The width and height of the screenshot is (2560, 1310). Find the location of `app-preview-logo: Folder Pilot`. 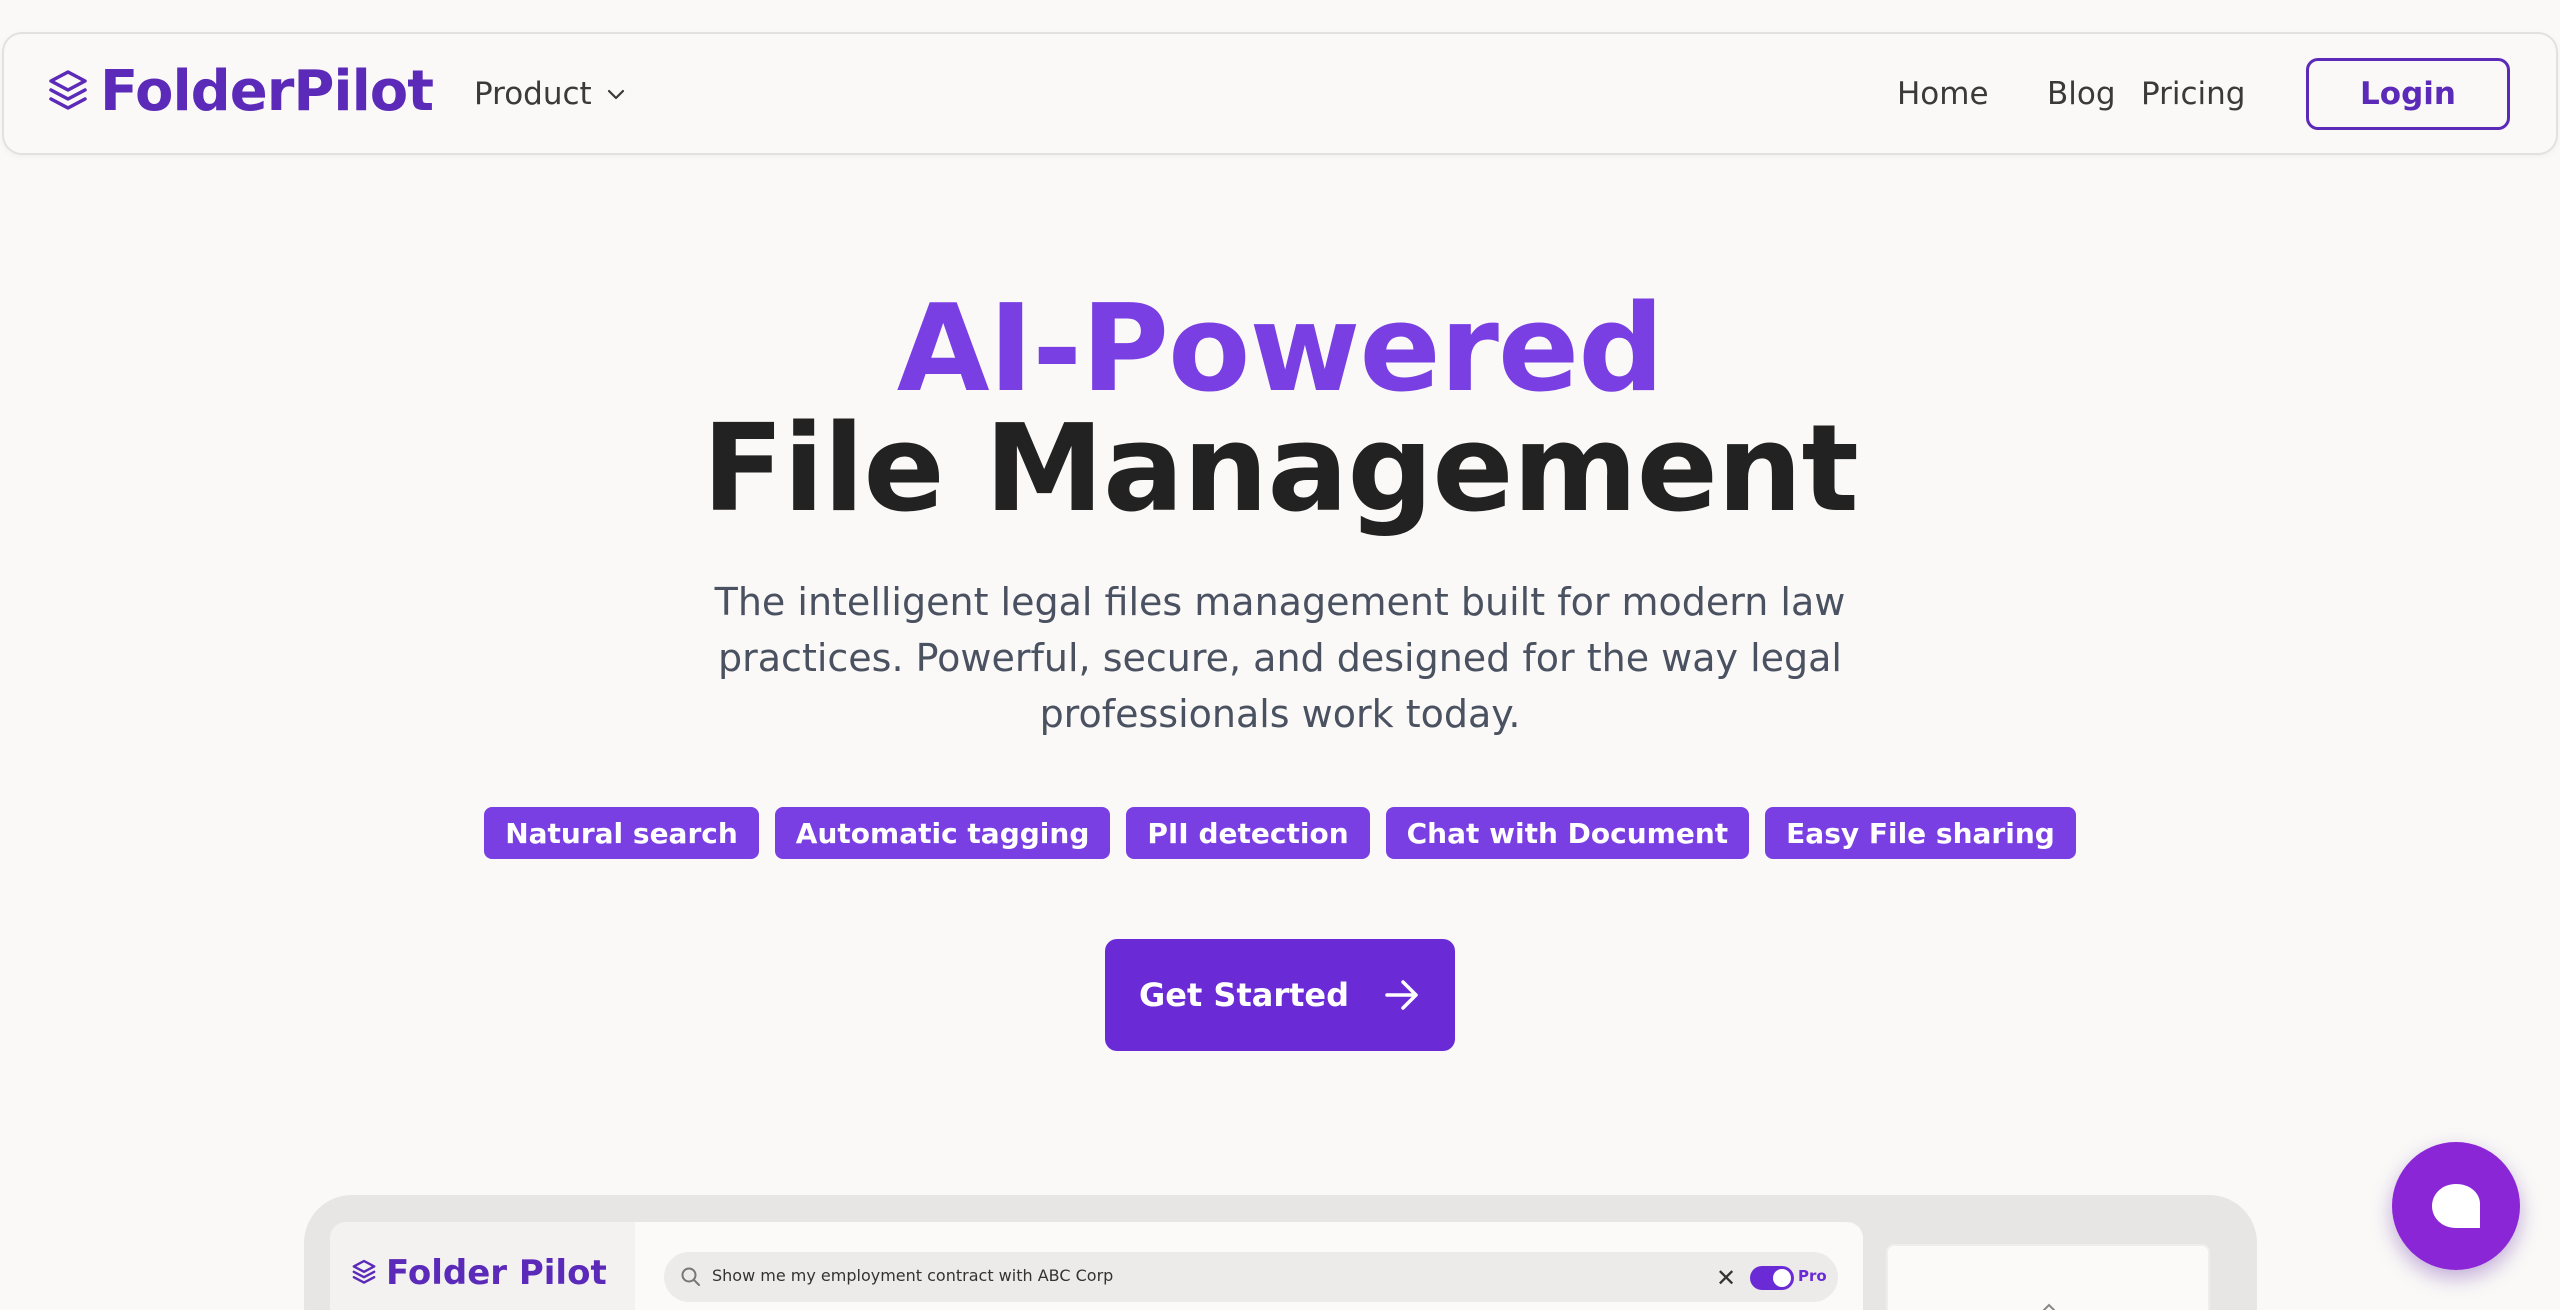

app-preview-logo: Folder Pilot is located at coordinates (479, 1273).